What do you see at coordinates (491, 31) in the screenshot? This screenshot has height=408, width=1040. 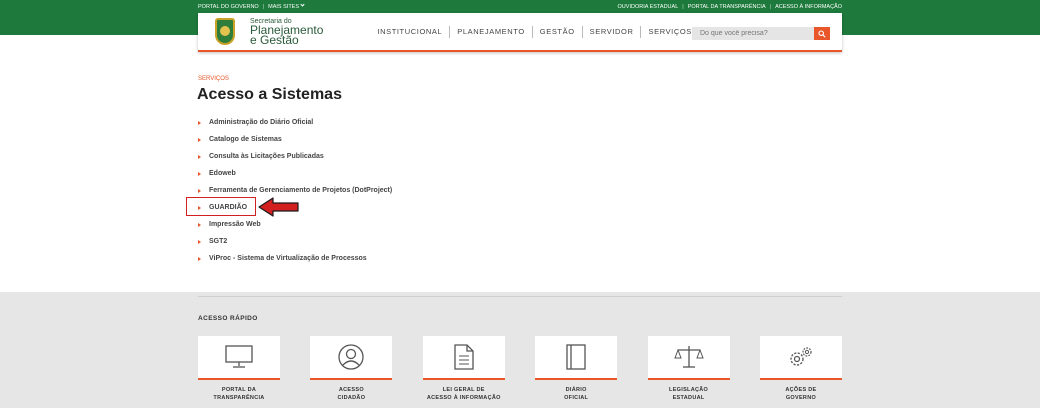 I see `nav-planejamento: PLANEJAMENTO` at bounding box center [491, 31].